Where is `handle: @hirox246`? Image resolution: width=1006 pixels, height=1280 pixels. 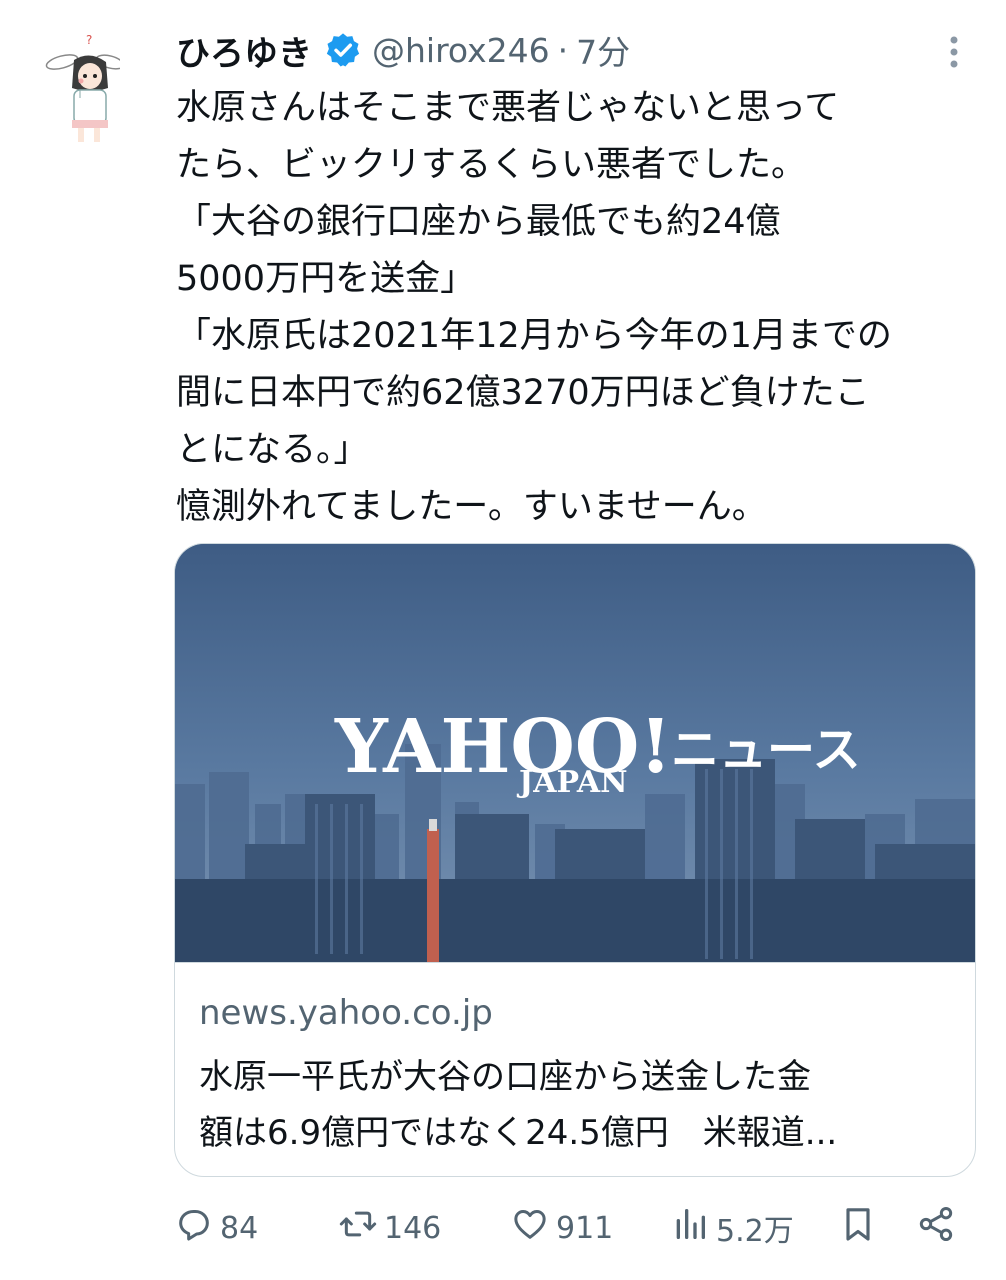 handle: @hirox246 is located at coordinates (461, 50).